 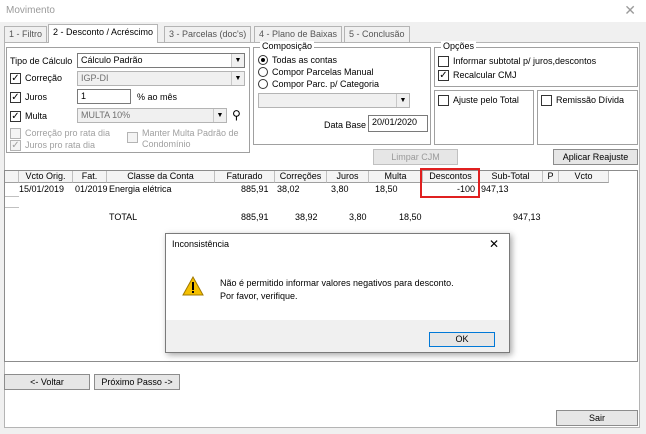 I want to click on multa-value: MULTA 10%, so click(x=106, y=115).